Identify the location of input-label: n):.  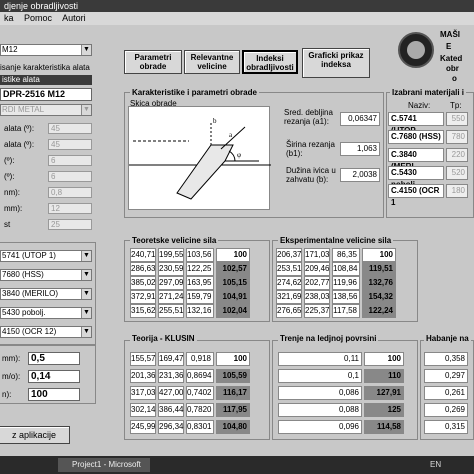
(7, 394).